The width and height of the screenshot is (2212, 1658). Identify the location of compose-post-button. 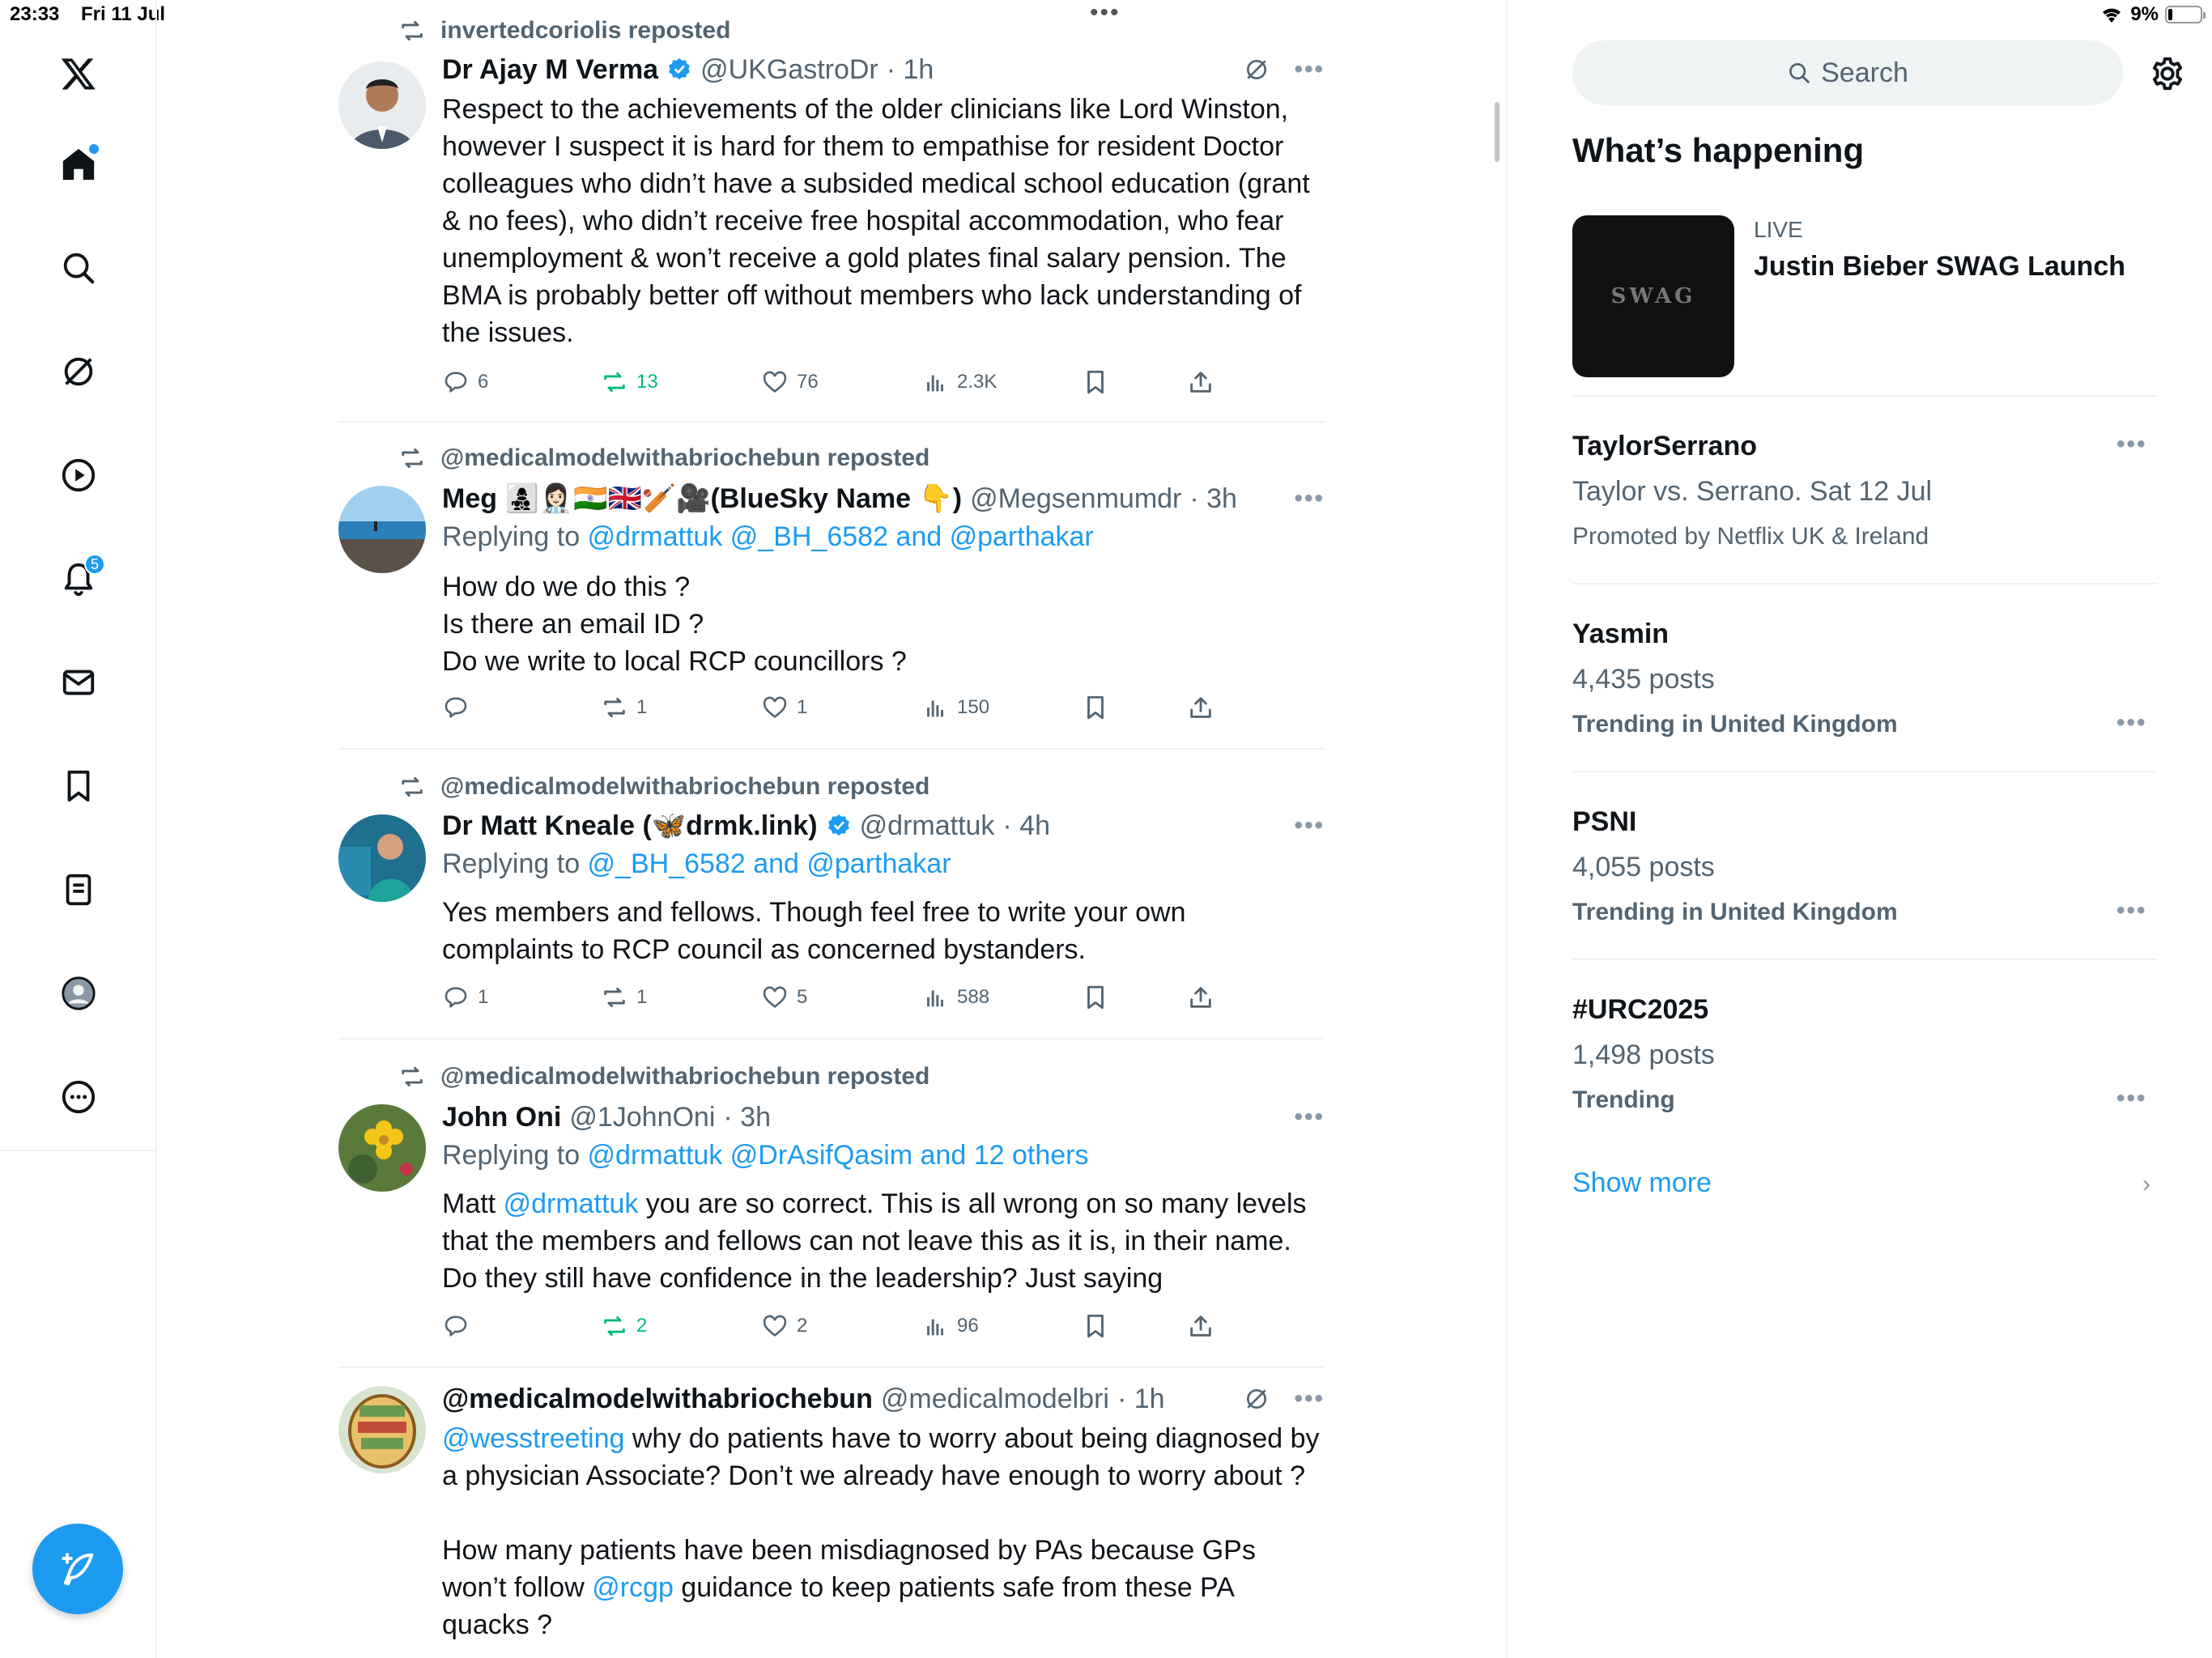
(77, 1569).